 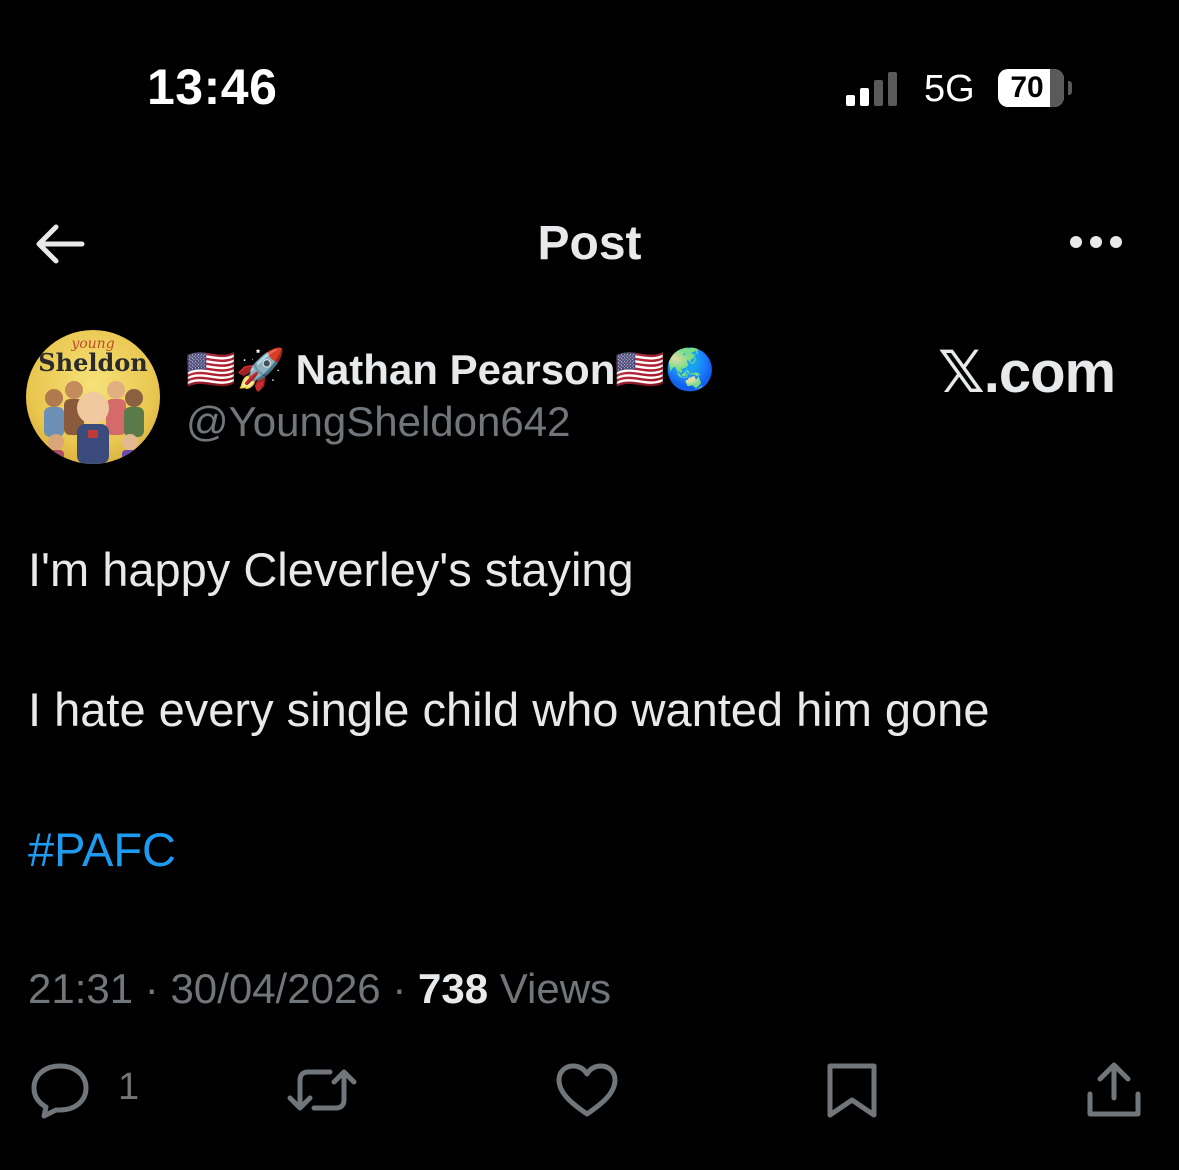 What do you see at coordinates (212, 87) in the screenshot?
I see `status-time: 13:46` at bounding box center [212, 87].